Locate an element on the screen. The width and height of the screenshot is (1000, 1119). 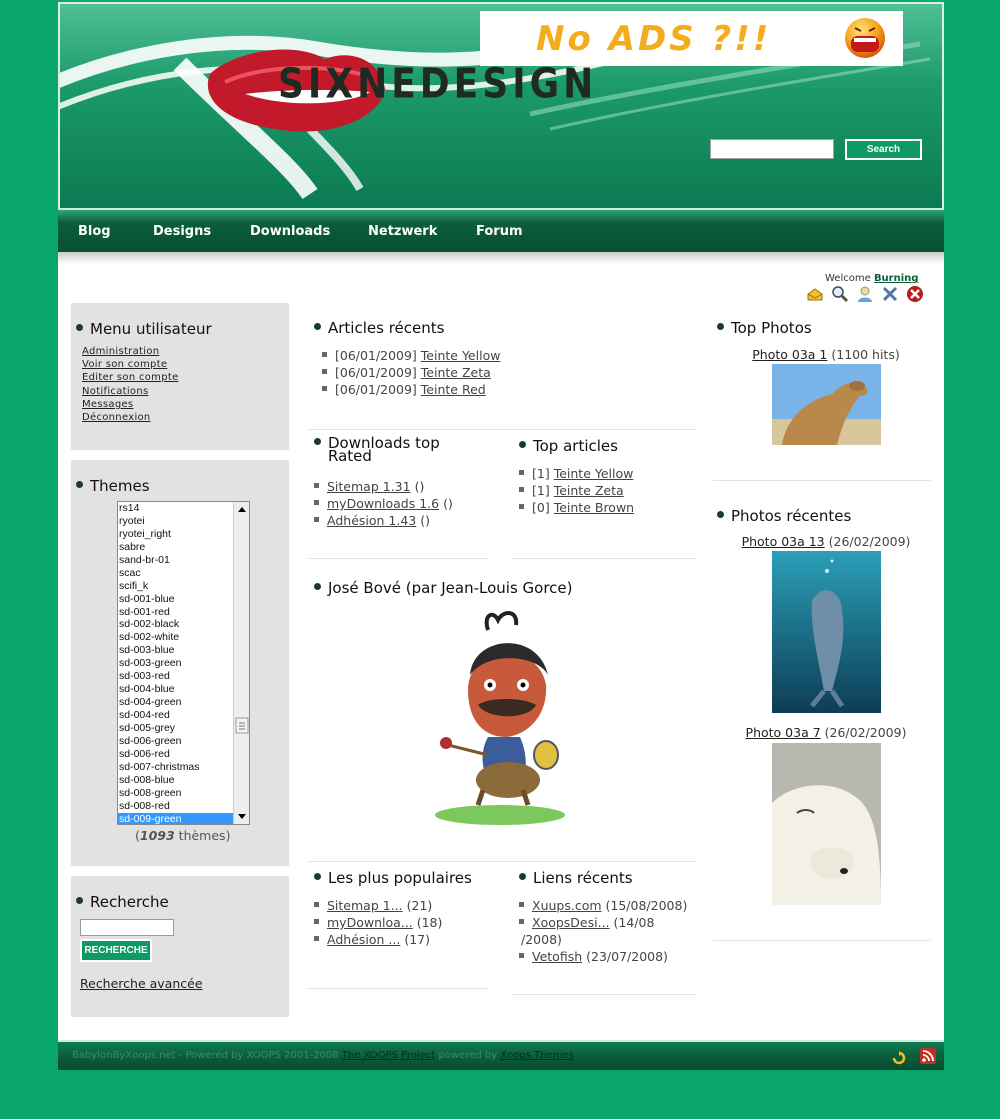
theme-list-scrollbar is located at coordinates (241, 663).